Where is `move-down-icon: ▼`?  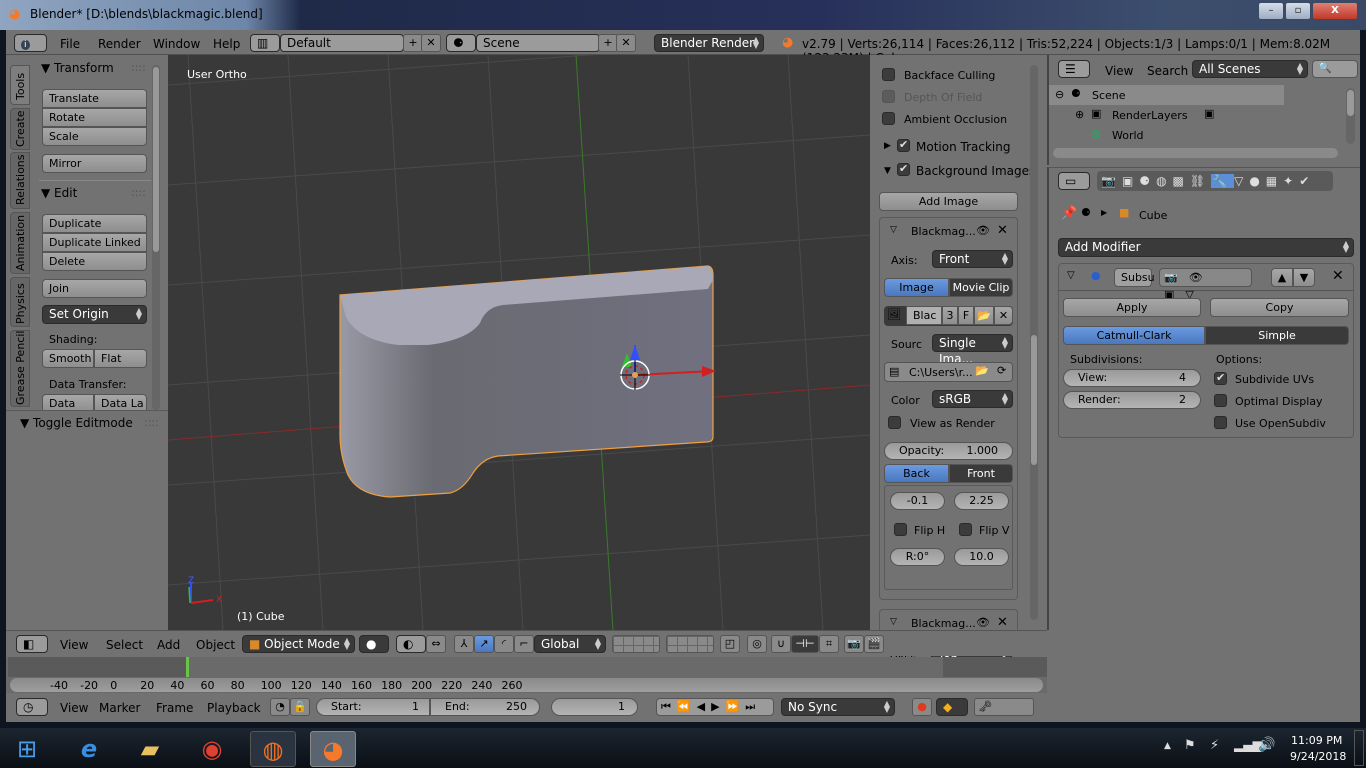
move-down-icon: ▼ is located at coordinates (1304, 277).